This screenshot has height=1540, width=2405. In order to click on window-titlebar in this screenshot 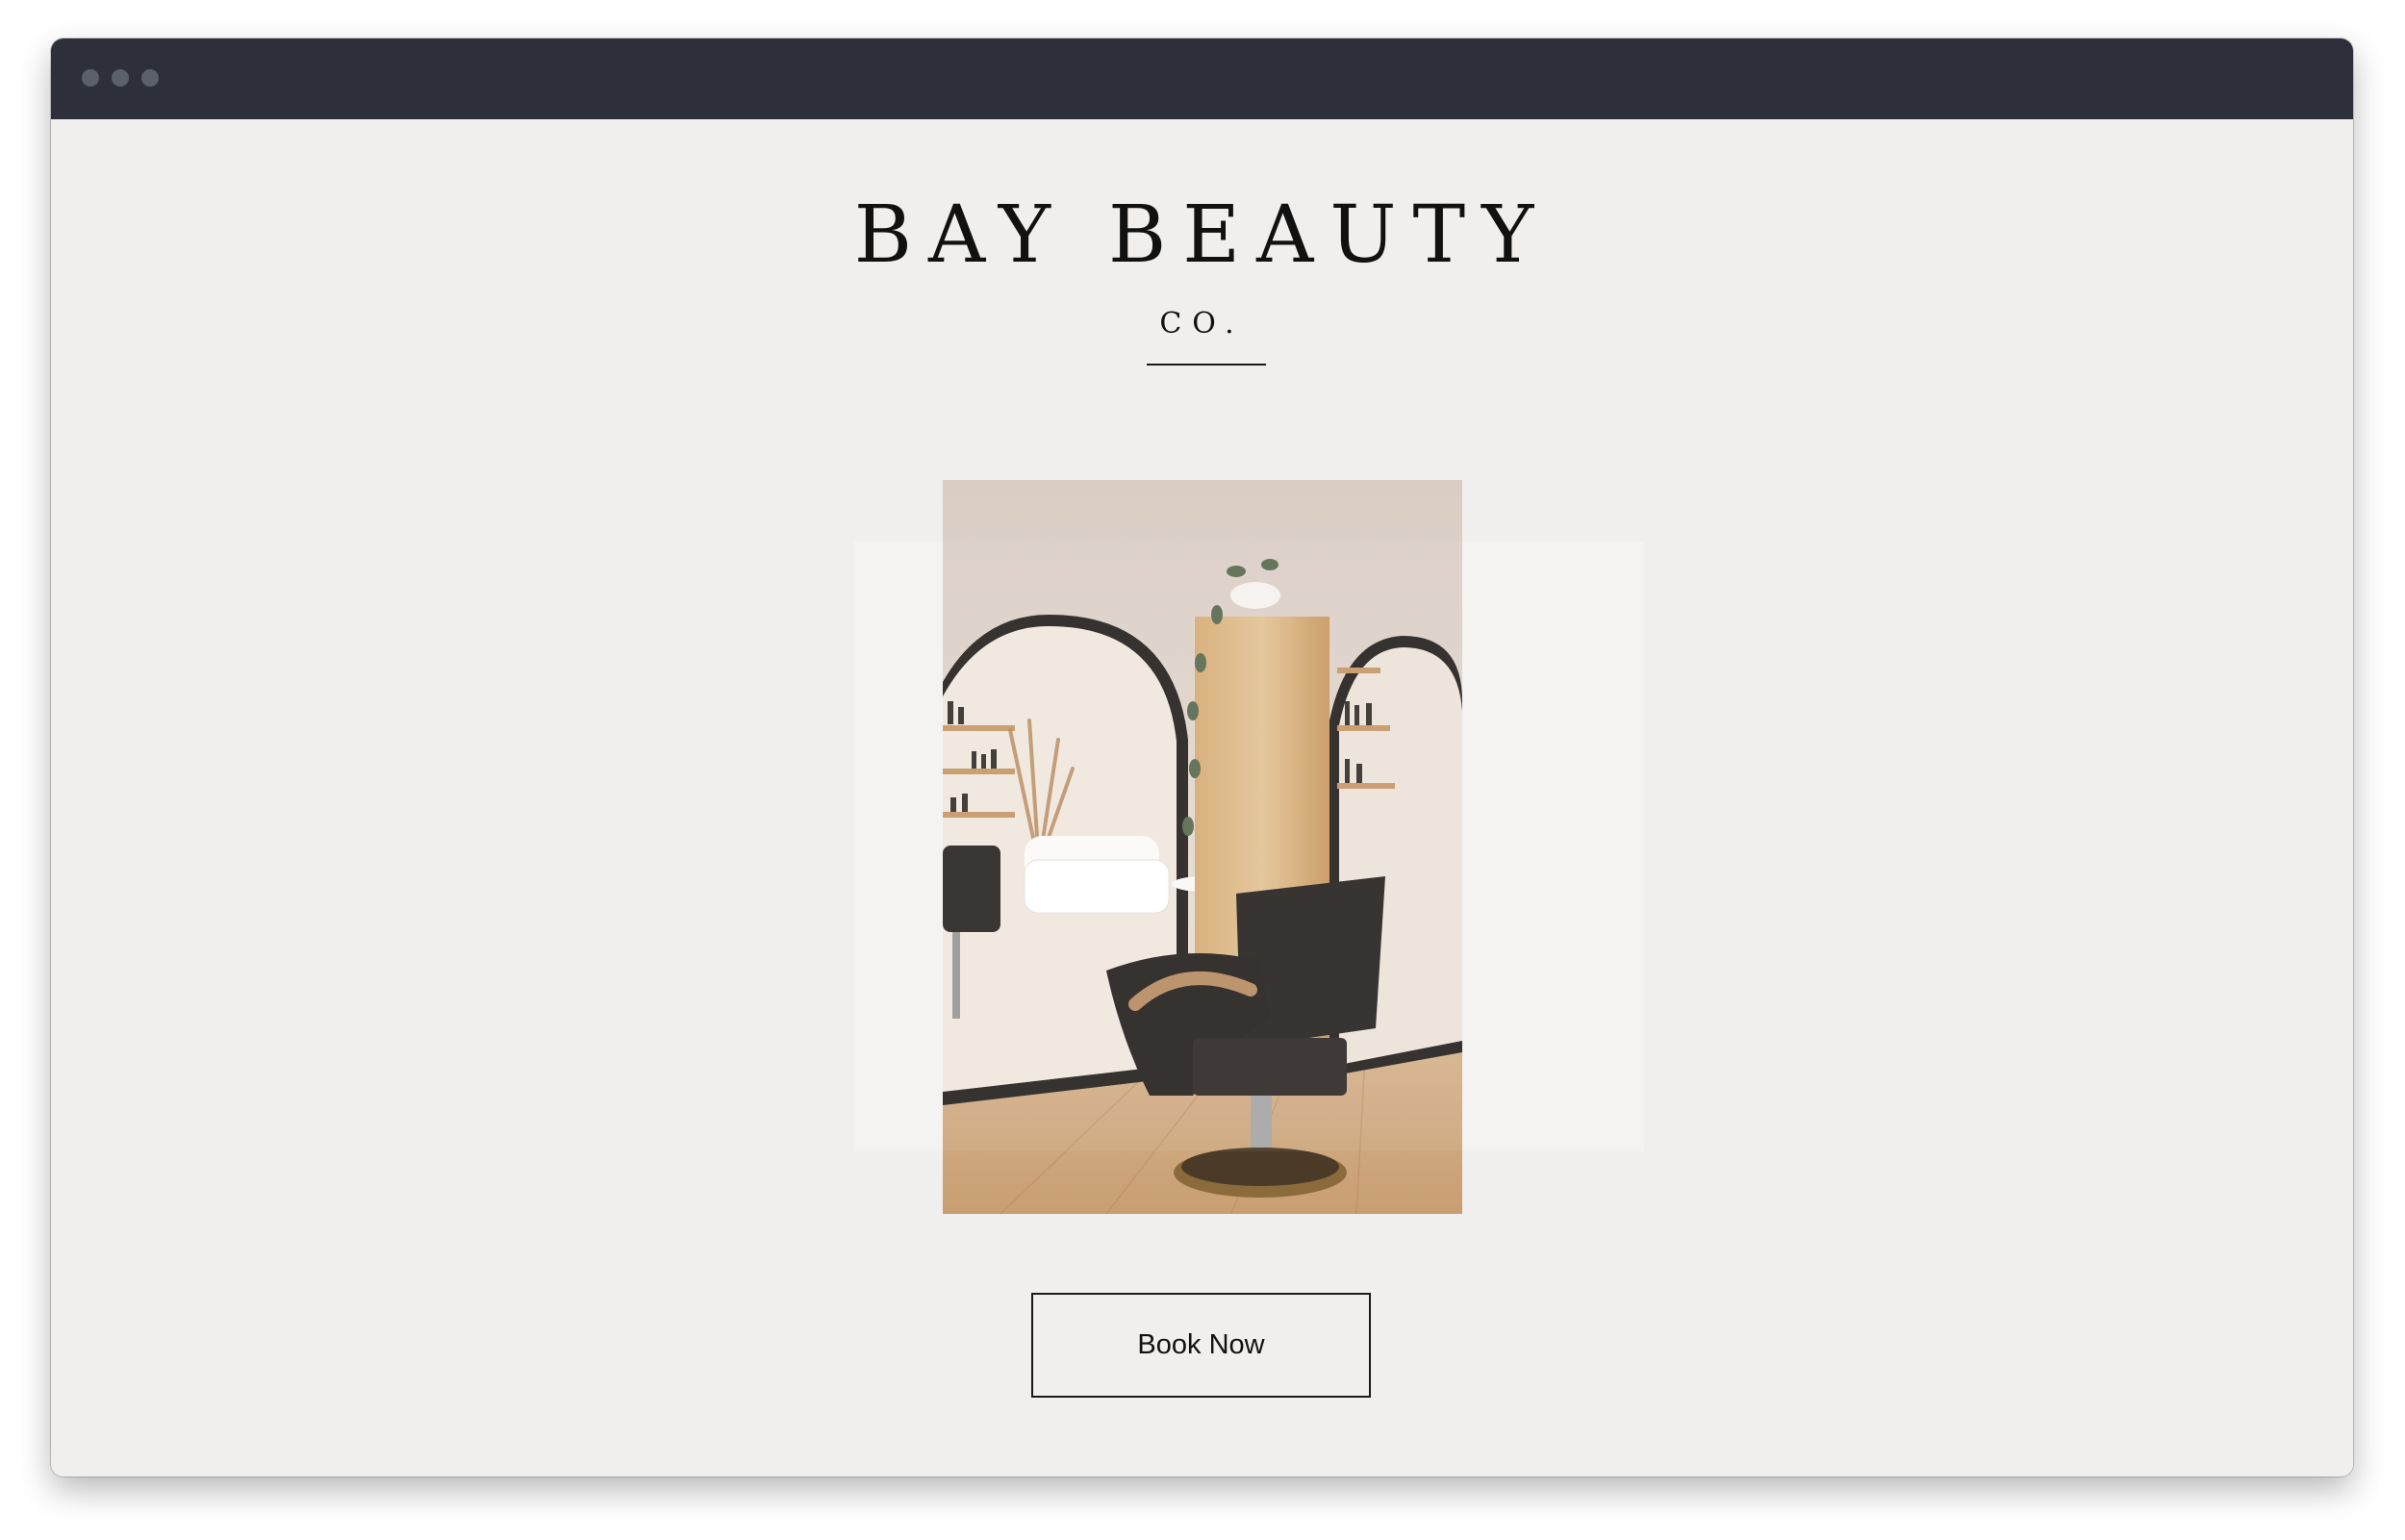, I will do `click(1202, 78)`.